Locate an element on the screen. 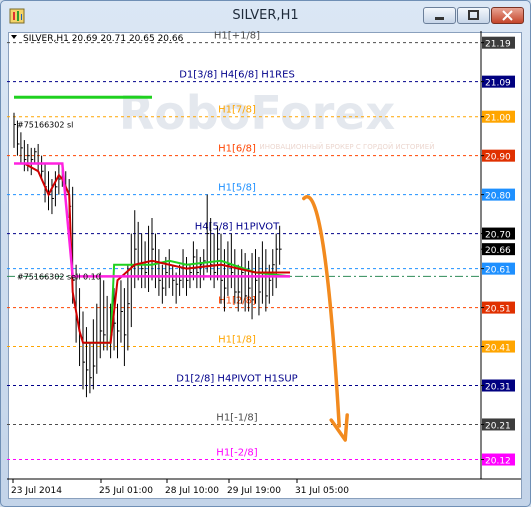 The width and height of the screenshot is (531, 507). watermark-tagline: ИНОВАЦИОННЫЙ БРОКЕР С ГОРДОЙ ИСТОРИЕЙ is located at coordinates (347, 146).